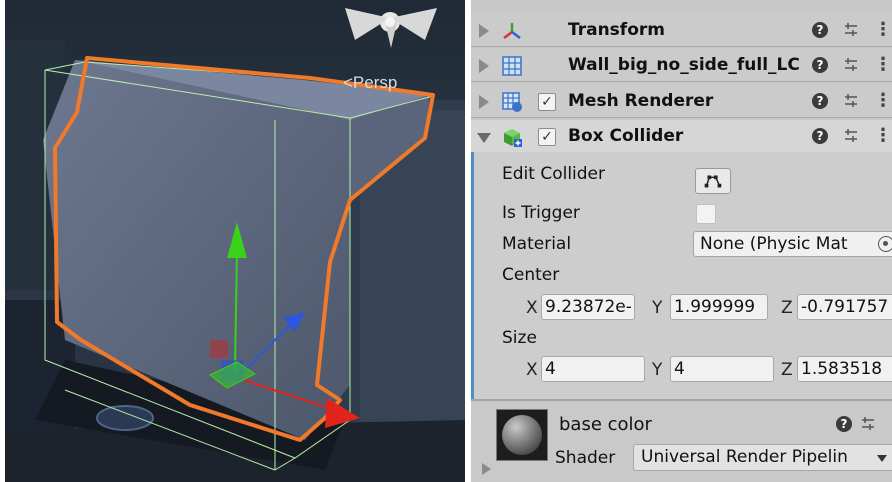  What do you see at coordinates (719, 307) in the screenshot?
I see `center-y-field: 1.999999` at bounding box center [719, 307].